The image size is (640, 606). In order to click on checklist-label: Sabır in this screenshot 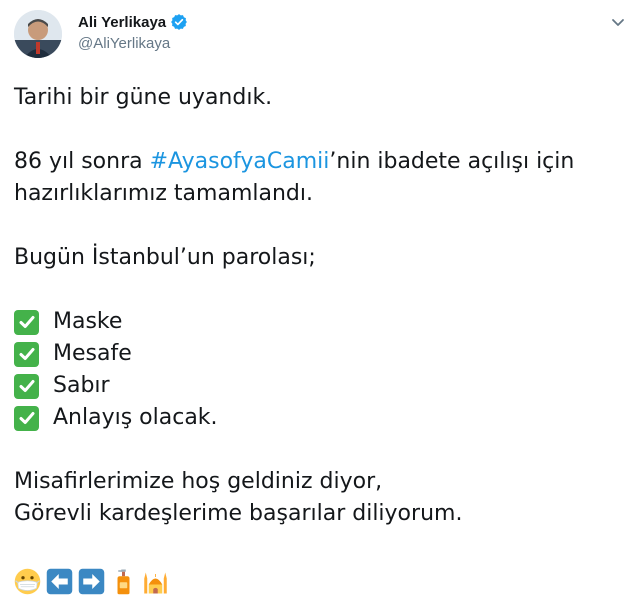, I will do `click(81, 385)`.